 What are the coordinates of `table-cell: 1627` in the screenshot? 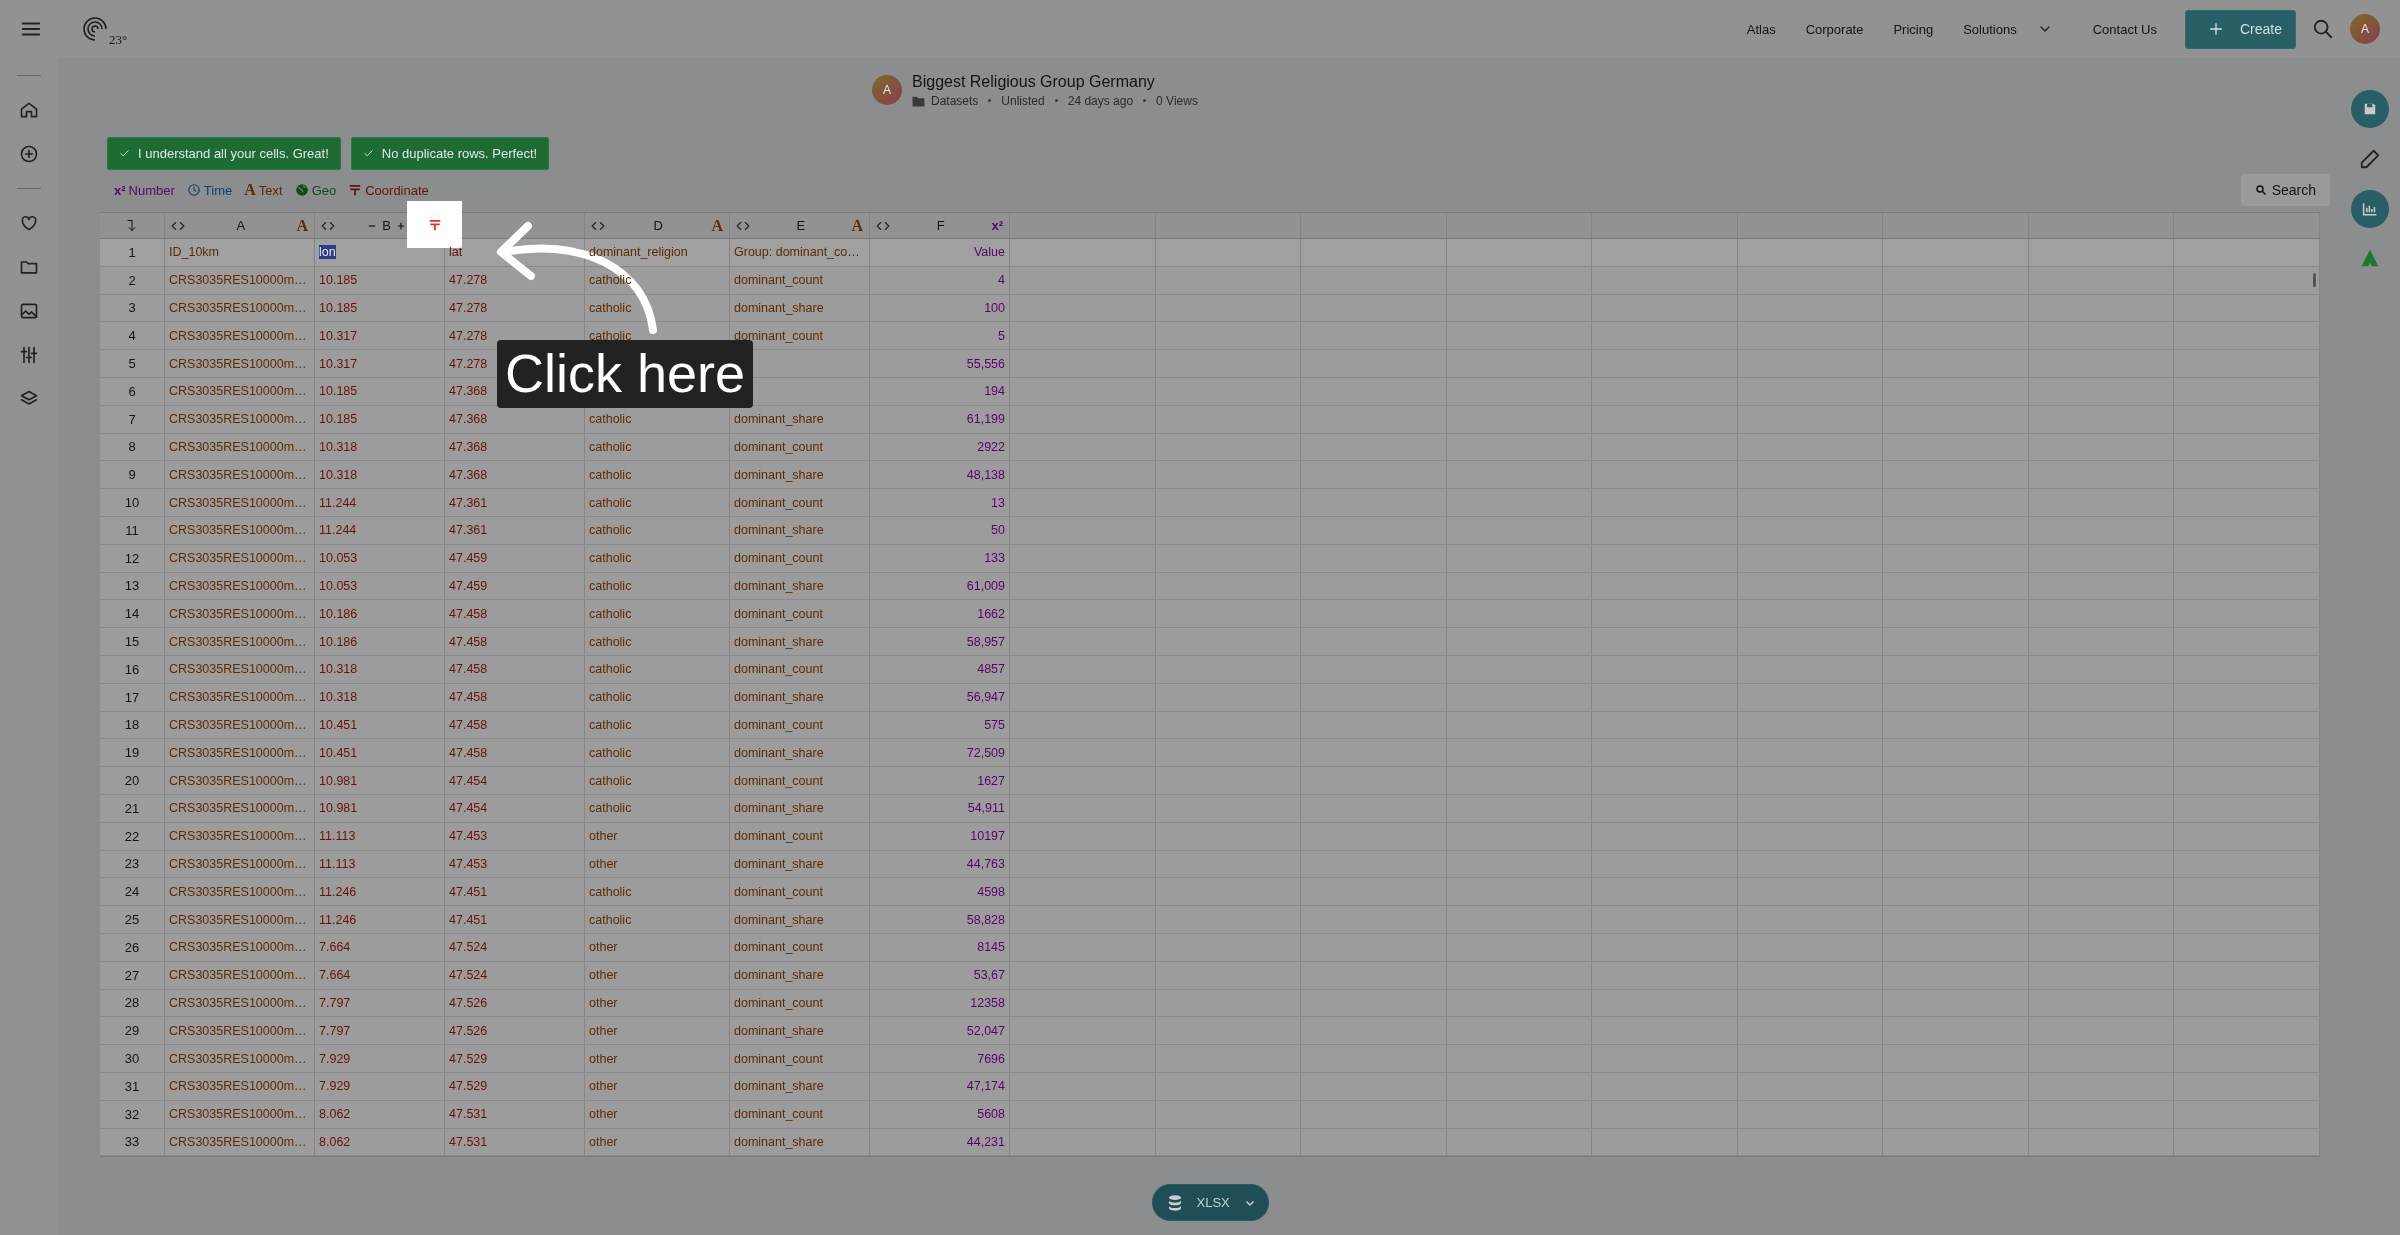 It's located at (991, 780).